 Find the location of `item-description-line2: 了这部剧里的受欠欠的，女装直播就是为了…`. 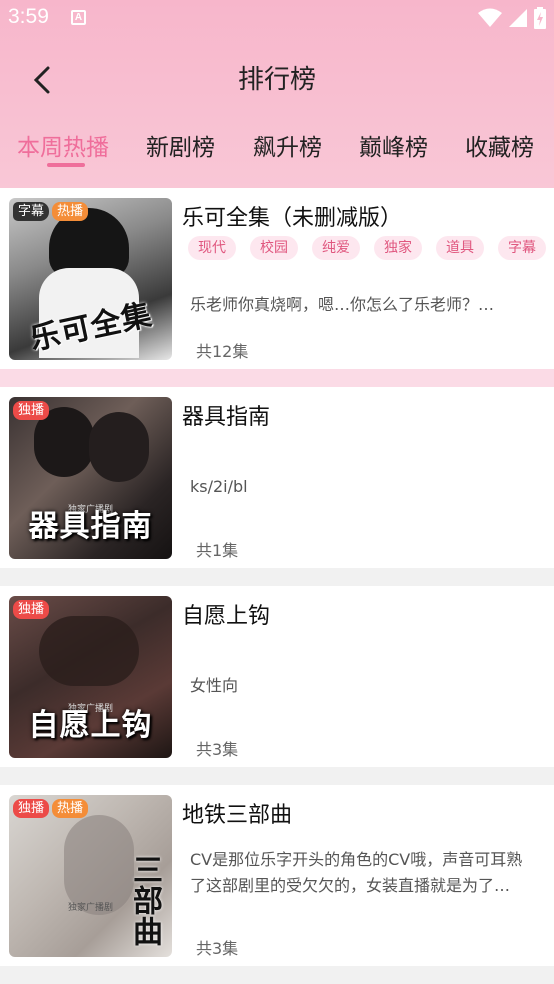

item-description-line2: 了这部剧里的受欠欠的，女装直播就是为了… is located at coordinates (350, 885).